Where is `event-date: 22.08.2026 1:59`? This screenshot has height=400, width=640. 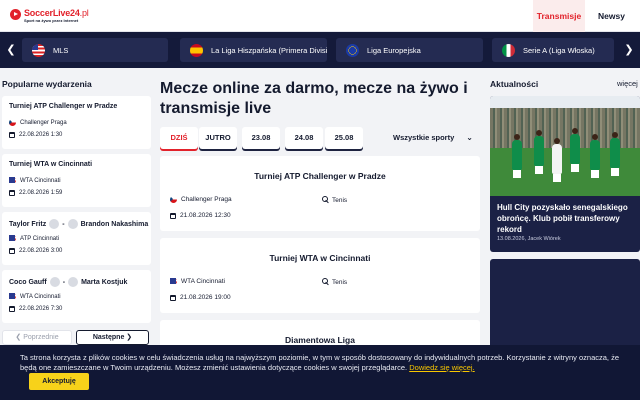 event-date: 22.08.2026 1:59 is located at coordinates (41, 193).